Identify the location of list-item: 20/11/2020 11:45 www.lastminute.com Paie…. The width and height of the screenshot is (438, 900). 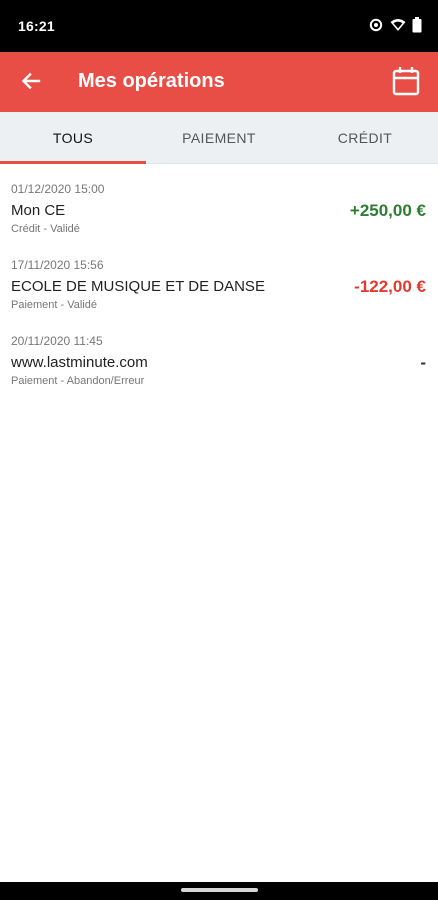
(219, 354).